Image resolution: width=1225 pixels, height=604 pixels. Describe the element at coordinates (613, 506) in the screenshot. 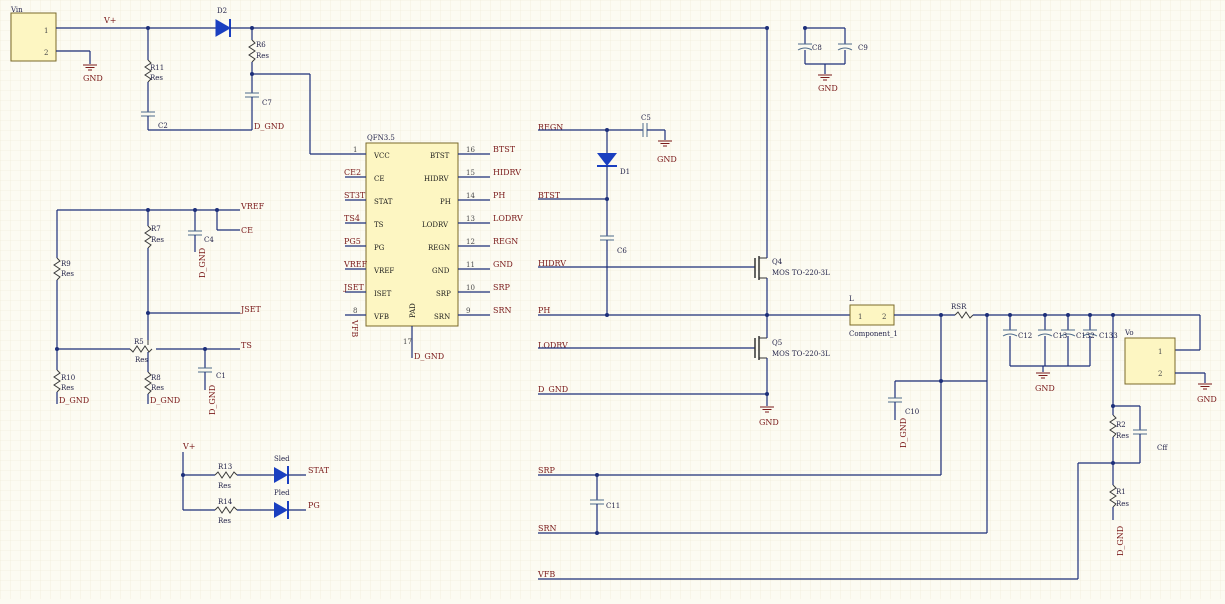

I see `c11-label: C11` at that location.